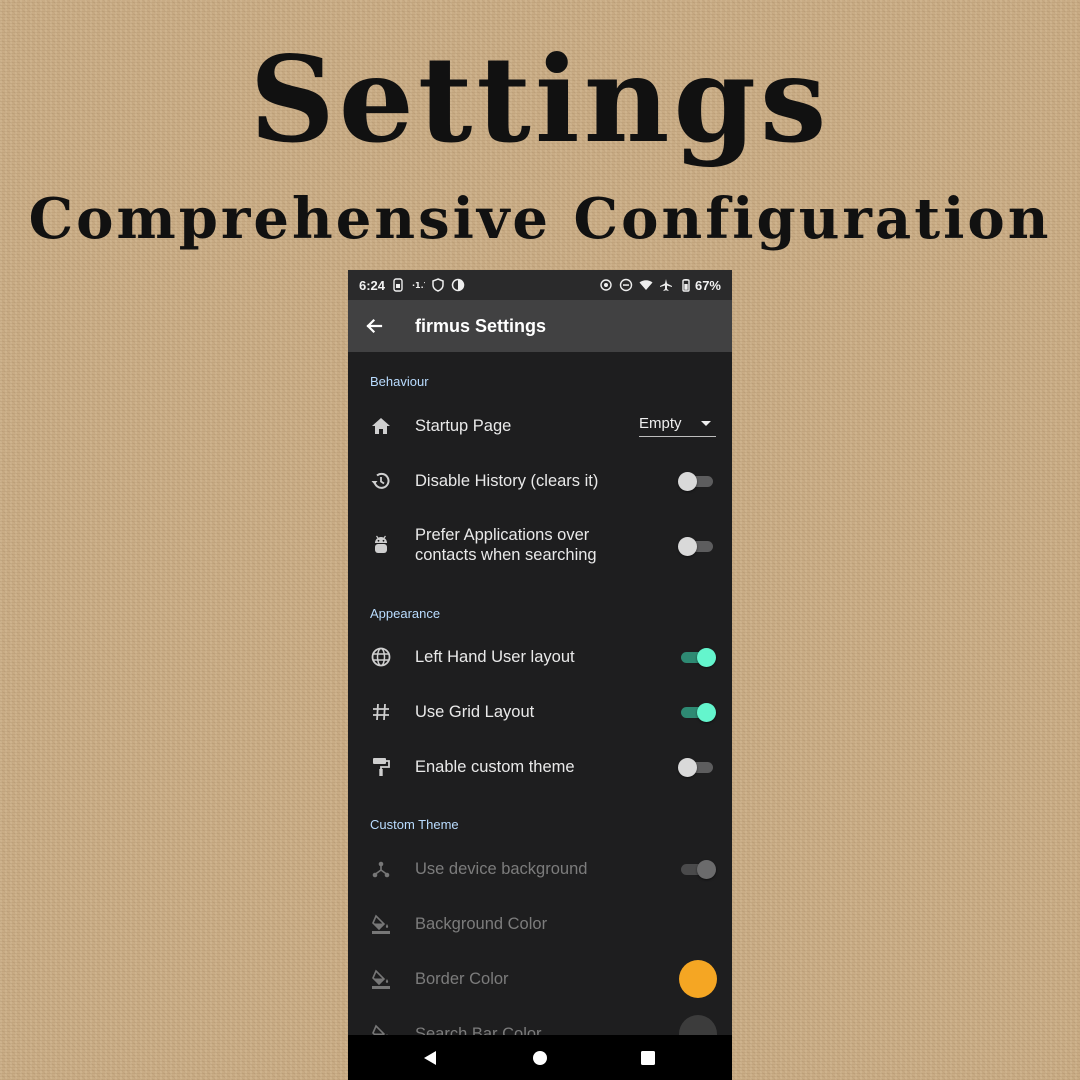  I want to click on paint-roller-icon, so click(381, 767).